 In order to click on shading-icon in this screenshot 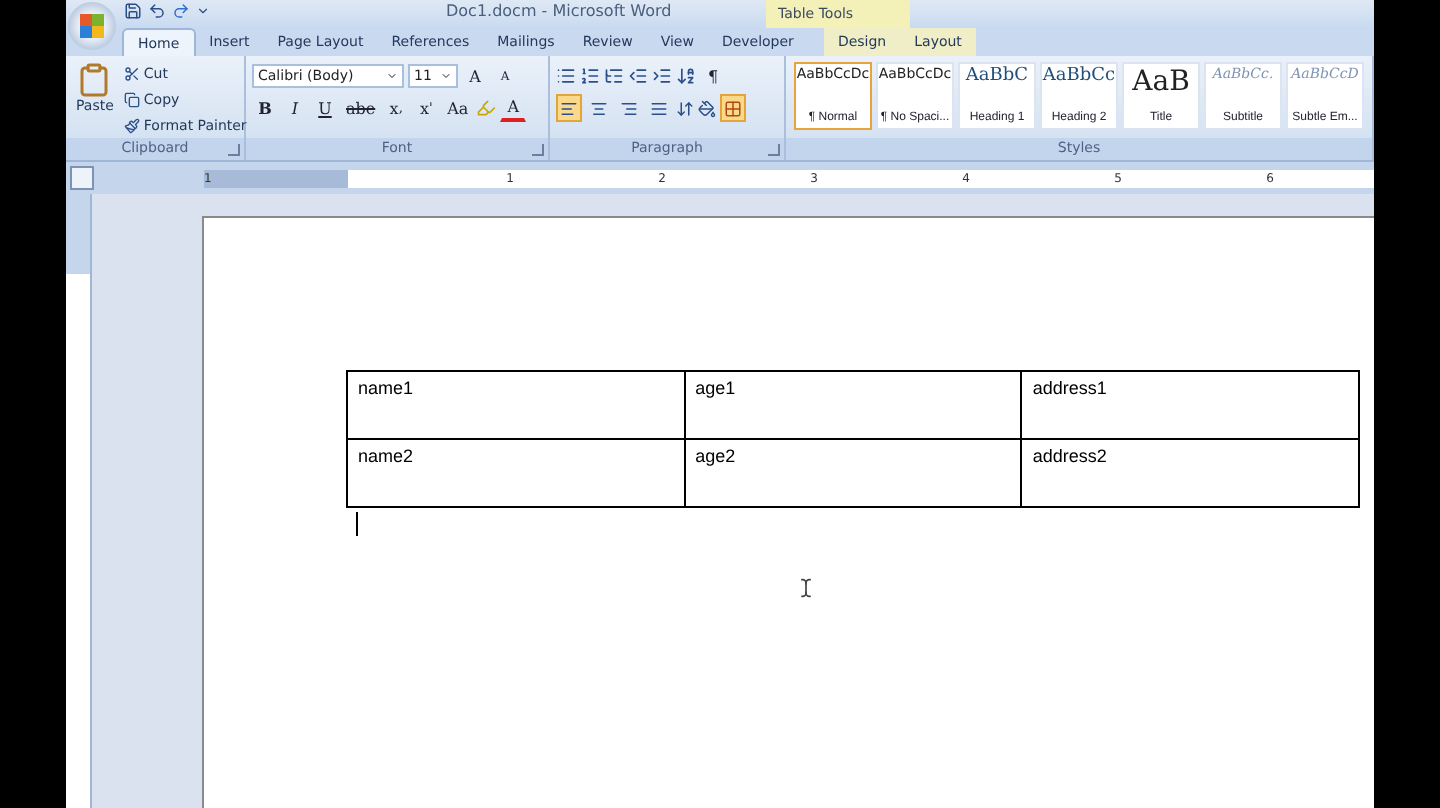, I will do `click(707, 108)`.